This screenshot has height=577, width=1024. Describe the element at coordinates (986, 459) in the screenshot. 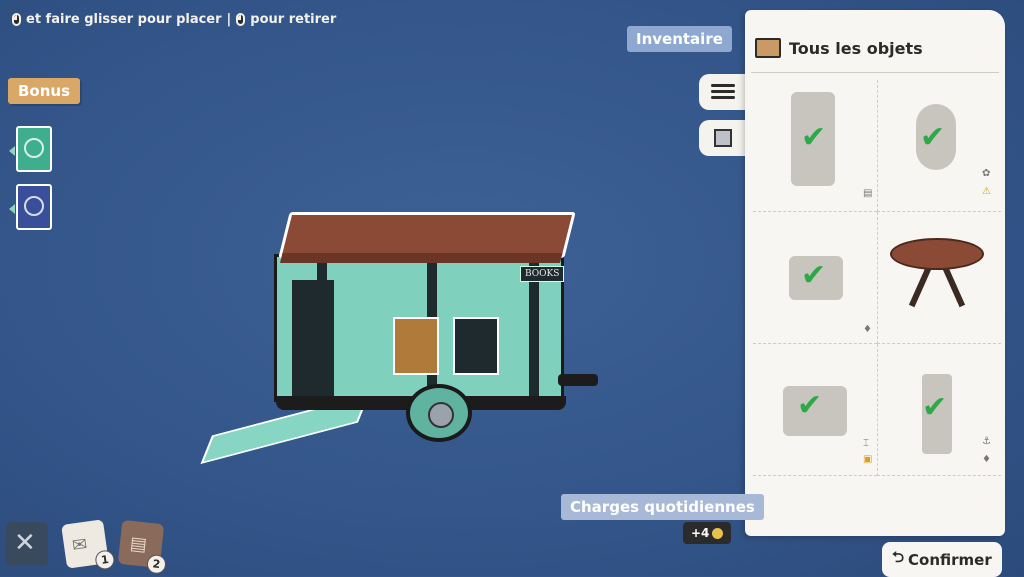

I see `drop-mini-icon: ♦` at that location.